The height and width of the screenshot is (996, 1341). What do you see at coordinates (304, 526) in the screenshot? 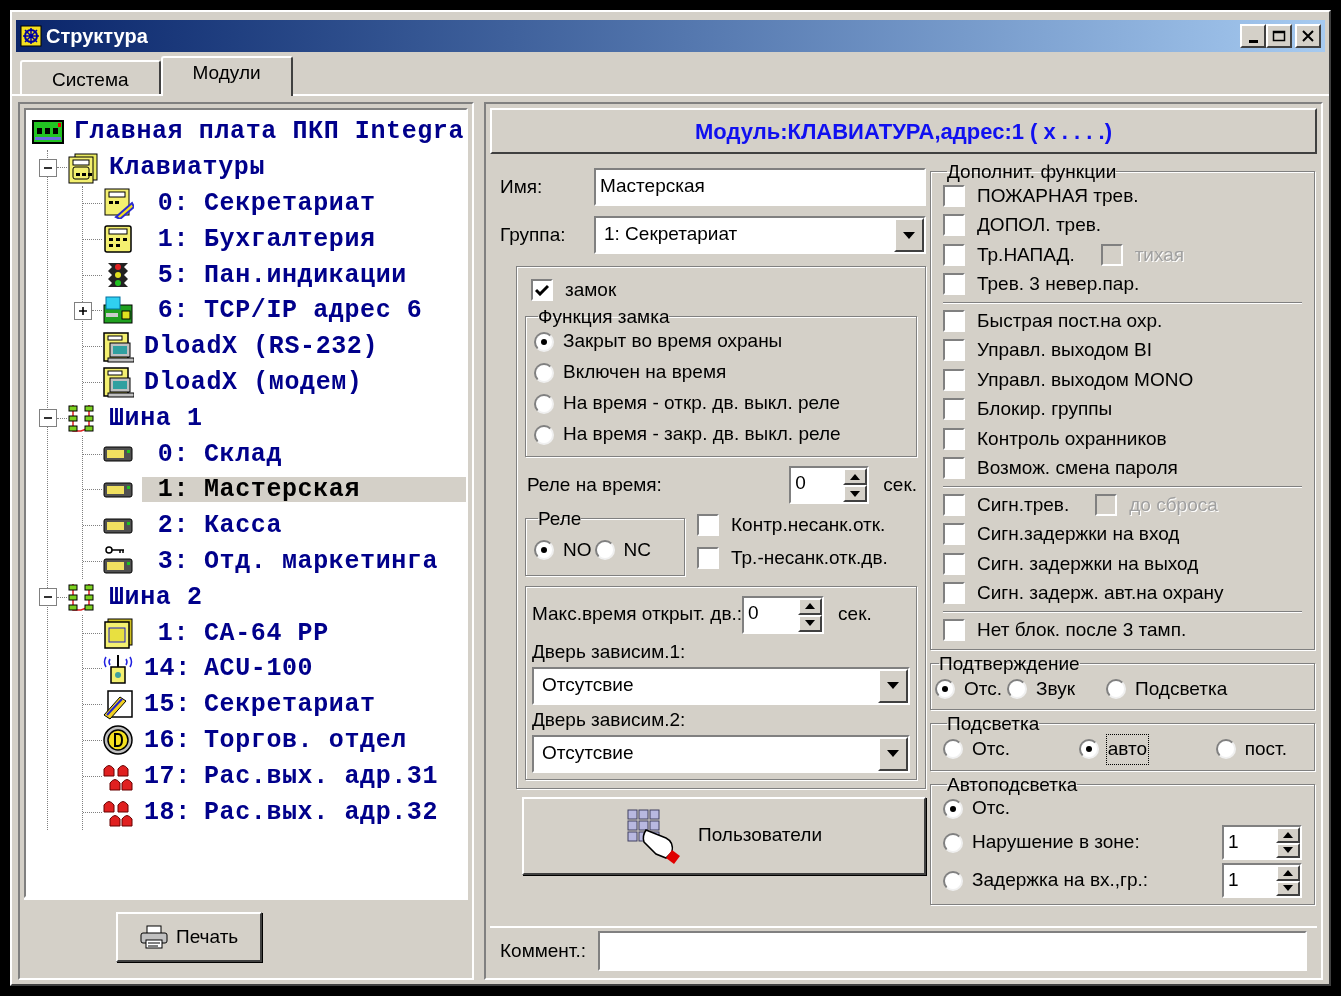
I see `tree-item: 2: Касса` at bounding box center [304, 526].